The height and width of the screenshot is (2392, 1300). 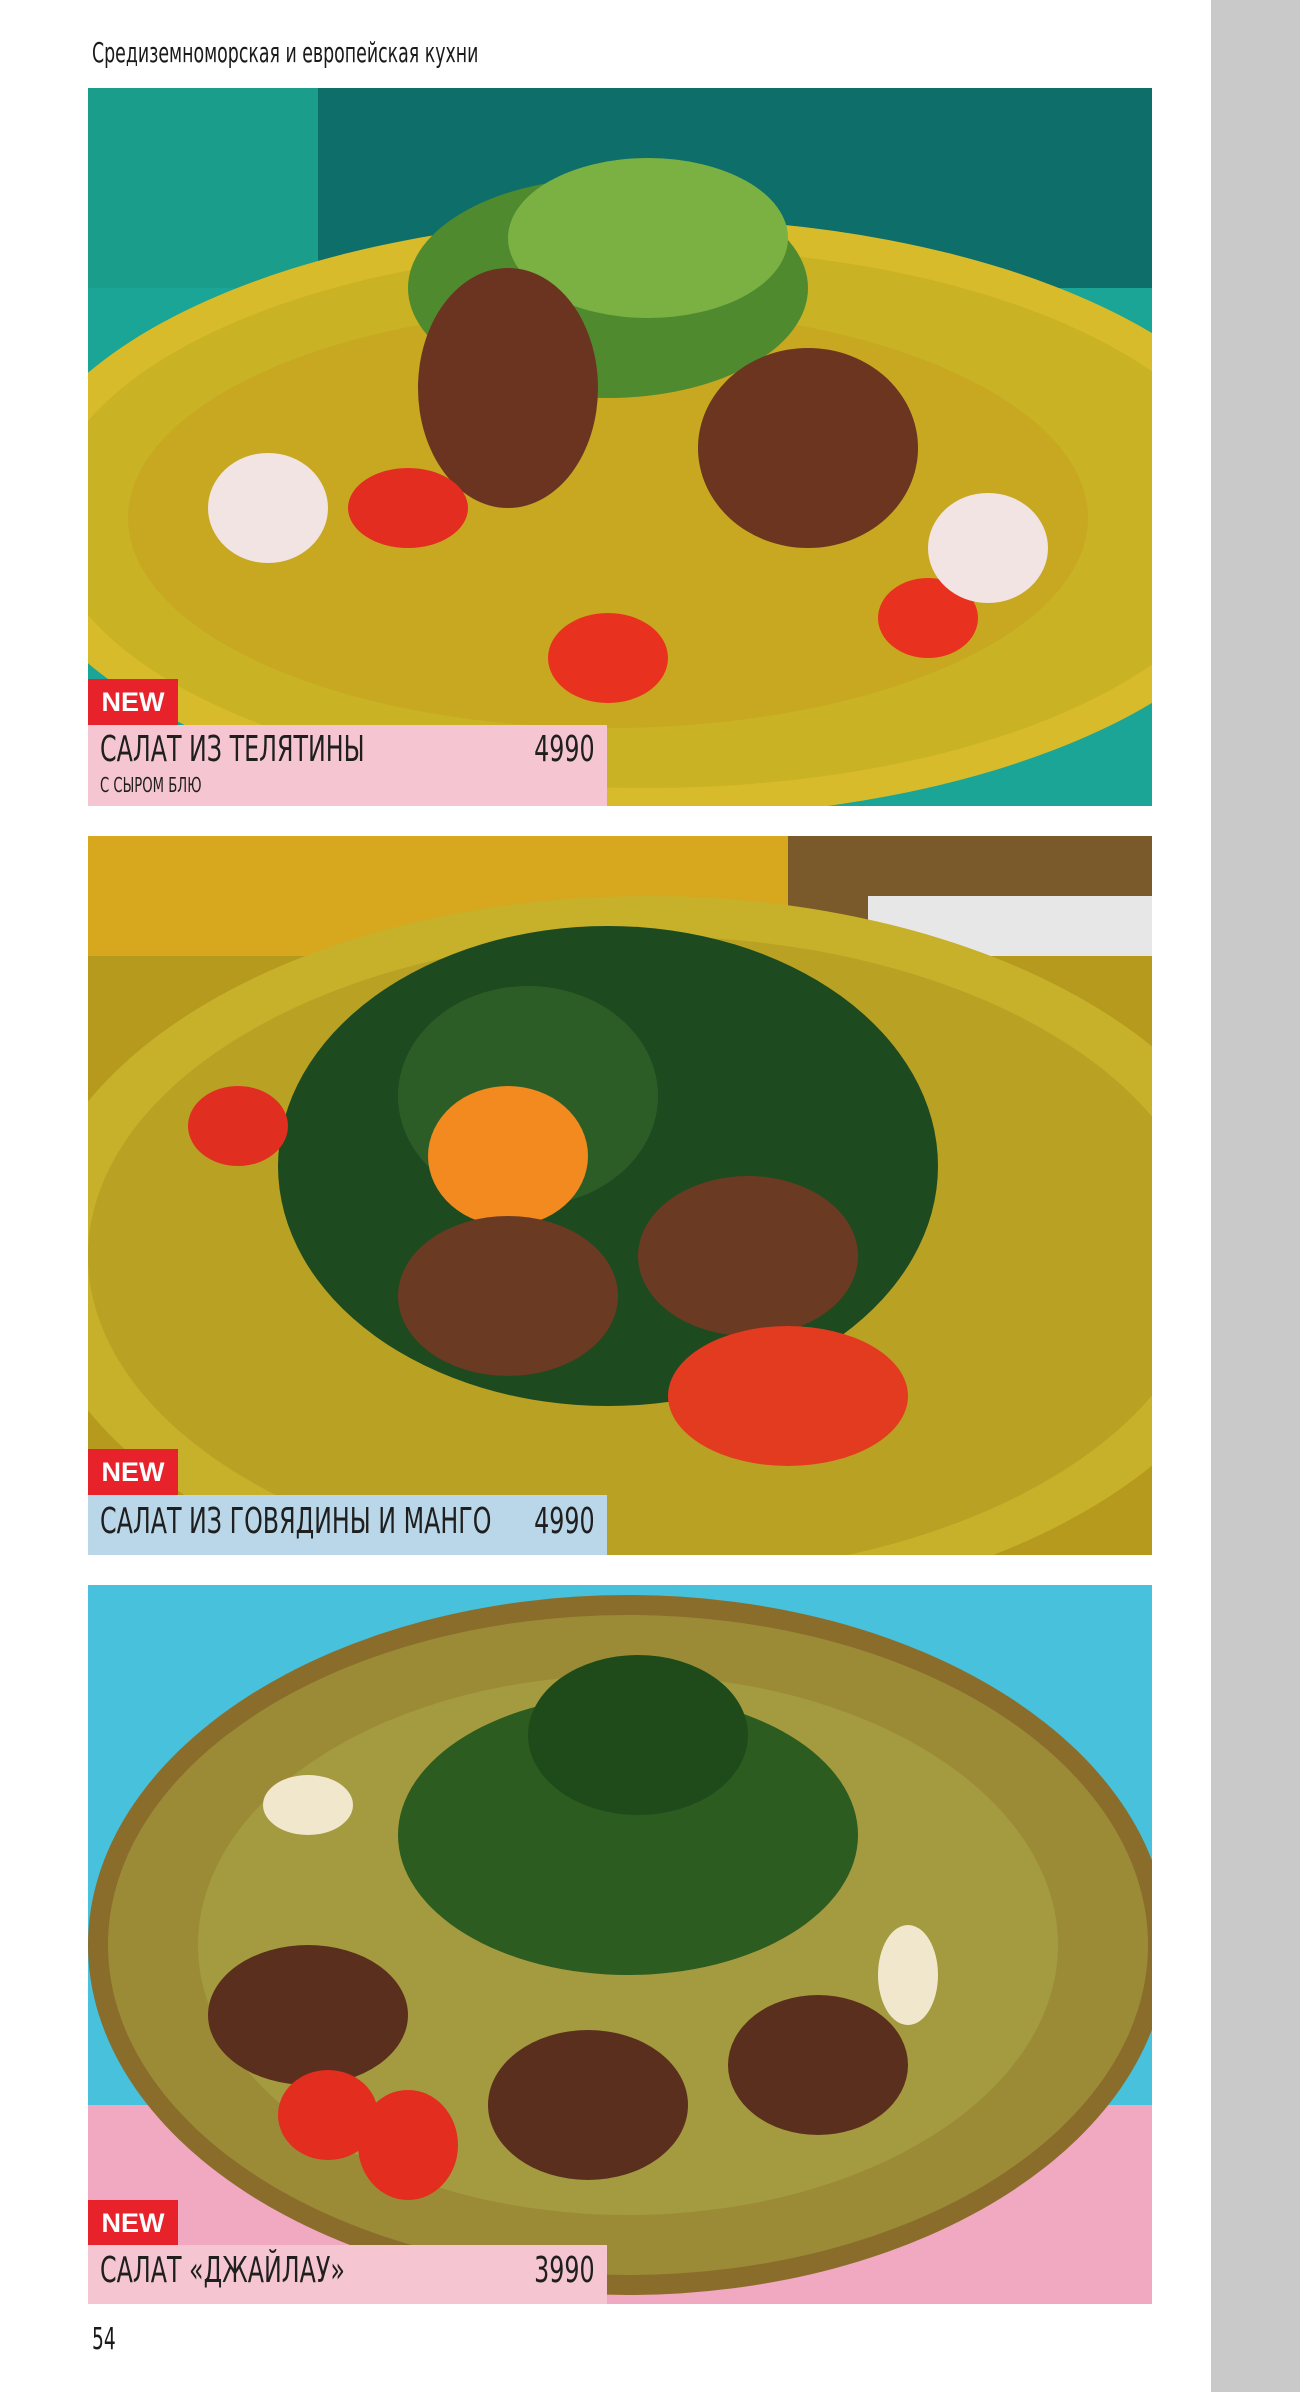 I want to click on right-margin-bar, so click(x=1255, y=1196).